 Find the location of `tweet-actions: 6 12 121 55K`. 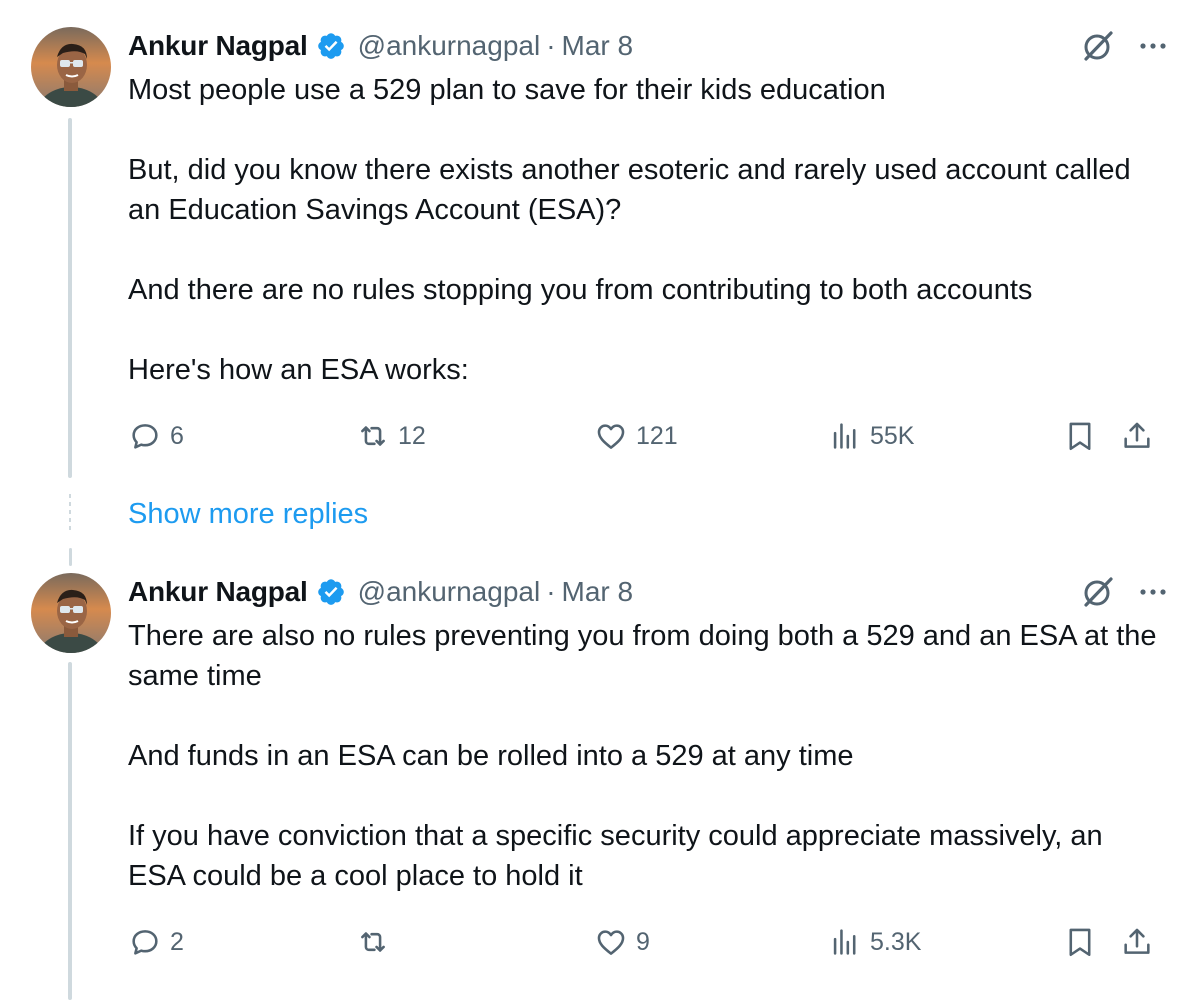

tweet-actions: 6 12 121 55K is located at coordinates (648, 436).